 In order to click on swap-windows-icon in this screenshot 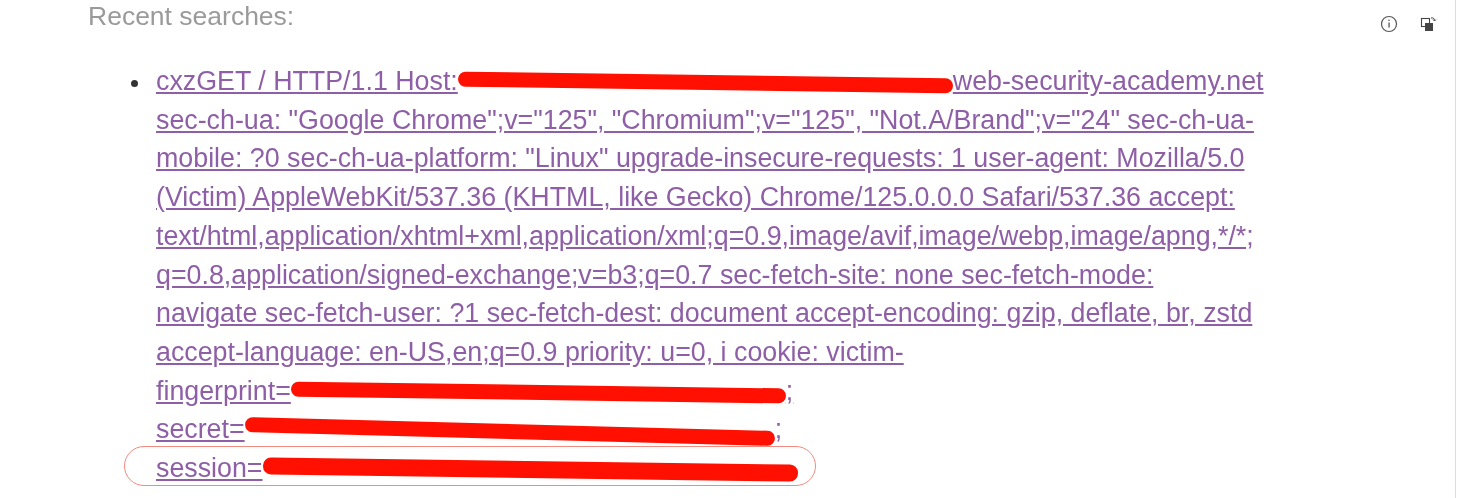, I will do `click(1429, 24)`.